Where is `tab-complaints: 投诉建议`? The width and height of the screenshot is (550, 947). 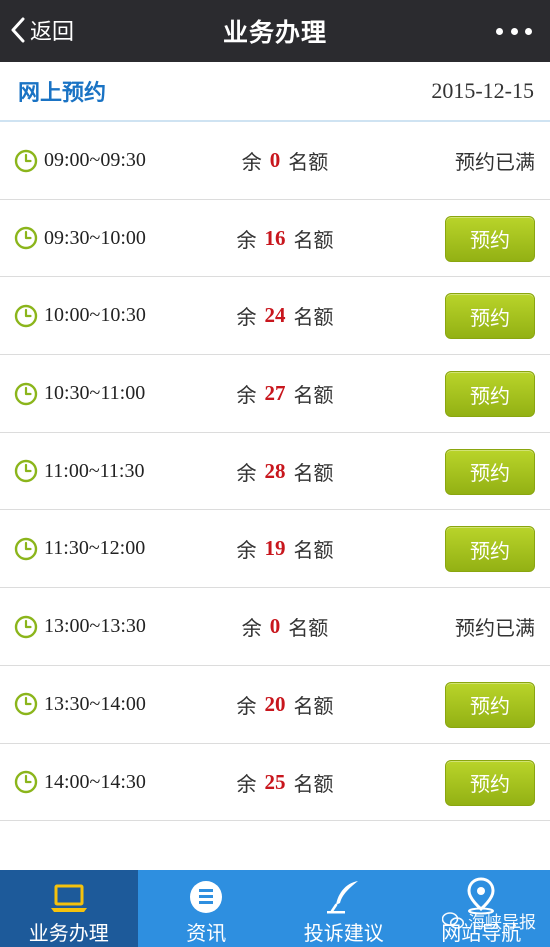
tab-complaints: 投诉建议 is located at coordinates (344, 908).